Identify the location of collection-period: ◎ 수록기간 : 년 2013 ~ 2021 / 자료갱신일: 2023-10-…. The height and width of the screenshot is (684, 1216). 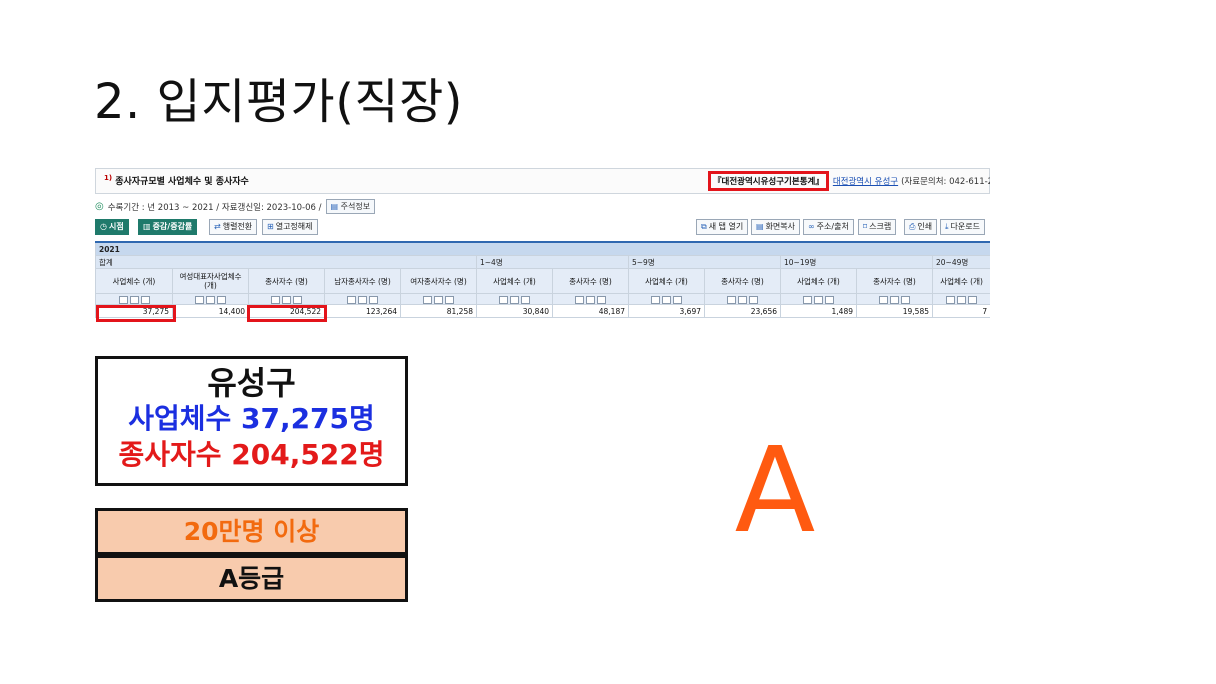
(235, 206).